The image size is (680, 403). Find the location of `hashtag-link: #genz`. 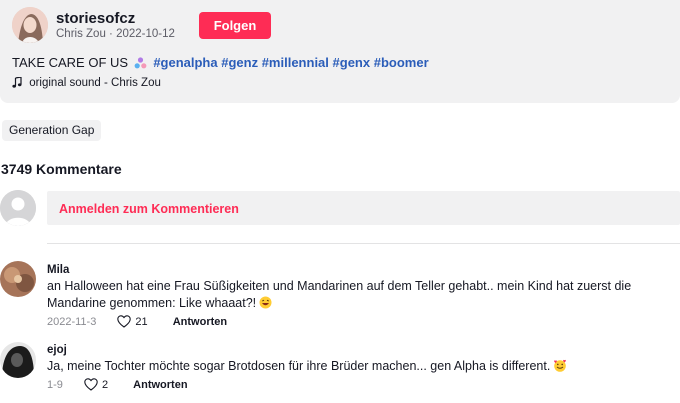

hashtag-link: #genz is located at coordinates (239, 62).